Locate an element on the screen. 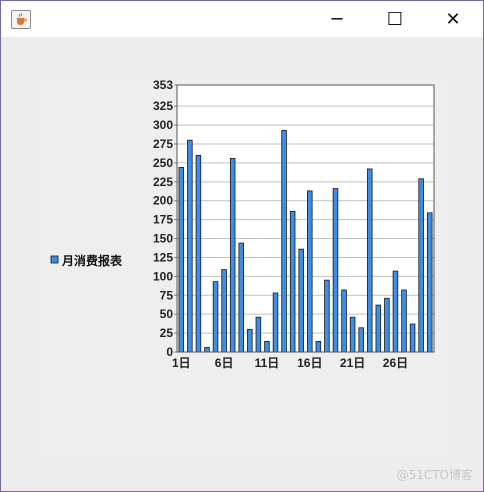  y-tick-label: 50 is located at coordinates (167, 314).